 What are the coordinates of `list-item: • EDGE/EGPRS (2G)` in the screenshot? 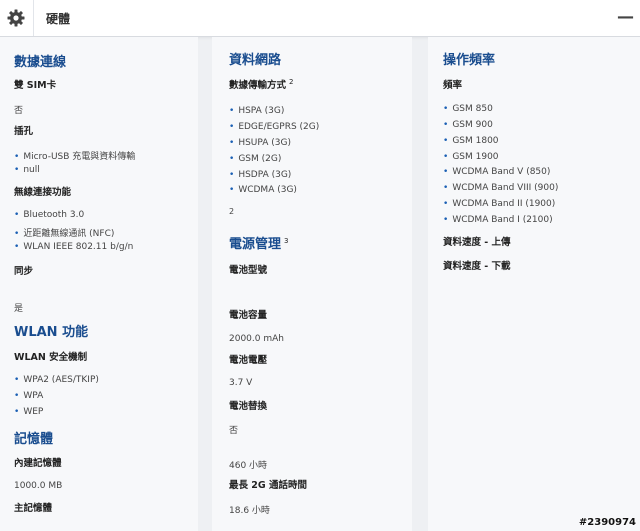 It's located at (274, 127).